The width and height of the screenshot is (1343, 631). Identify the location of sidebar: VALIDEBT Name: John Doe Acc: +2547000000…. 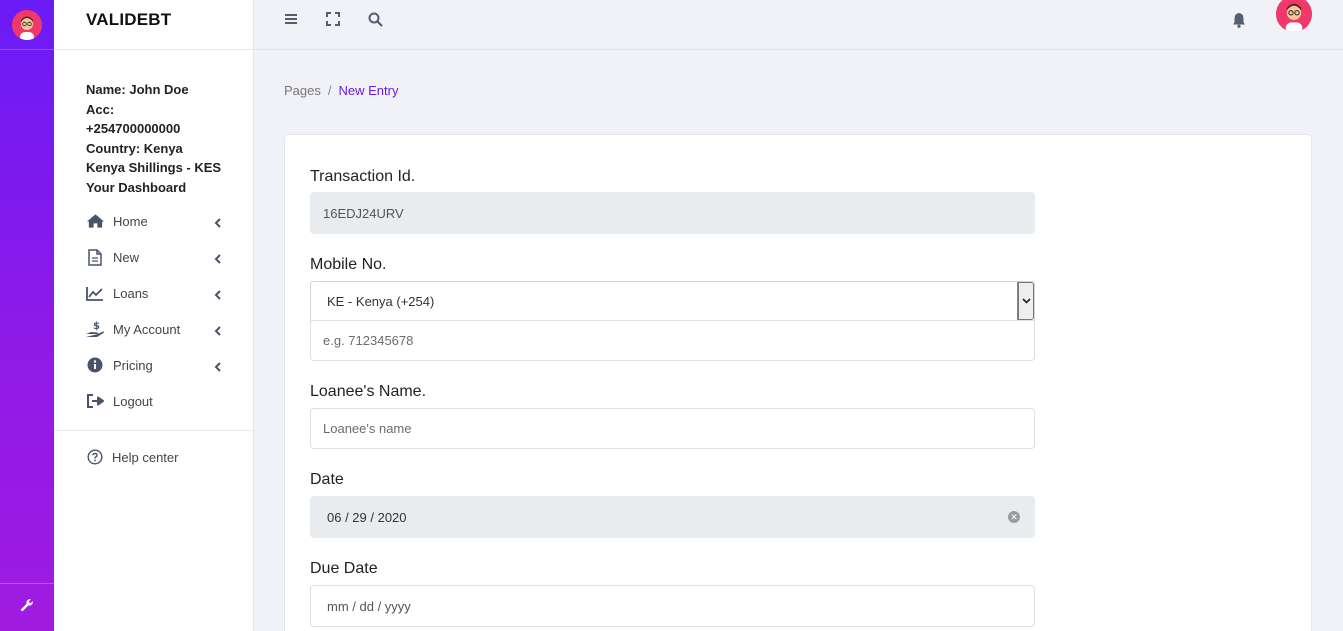
(154, 315).